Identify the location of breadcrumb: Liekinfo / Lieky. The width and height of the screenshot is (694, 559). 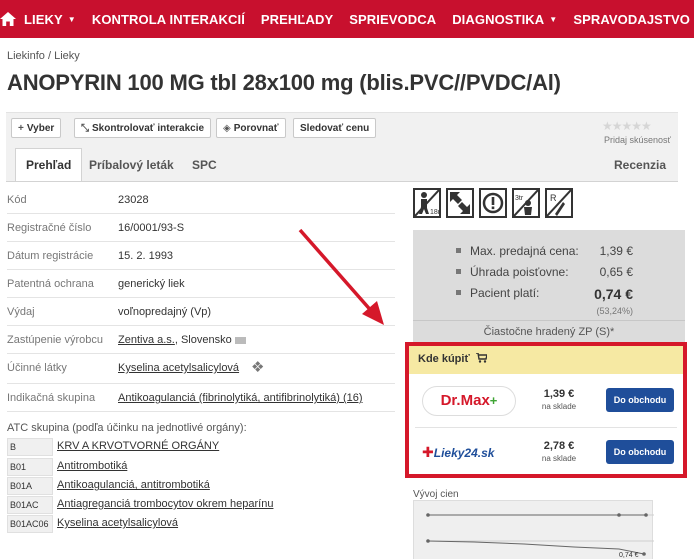
(43, 56).